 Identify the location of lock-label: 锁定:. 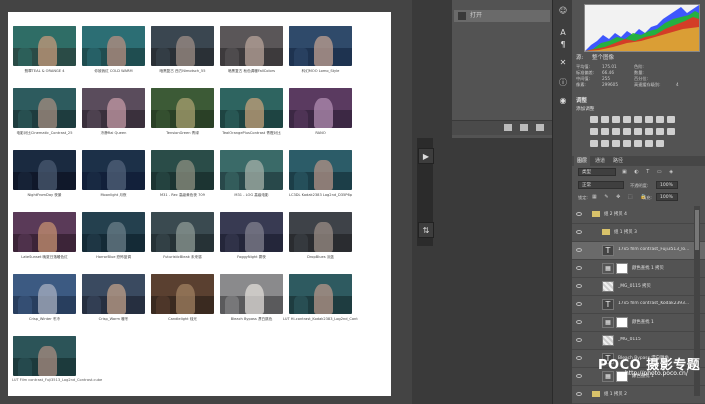
(583, 197).